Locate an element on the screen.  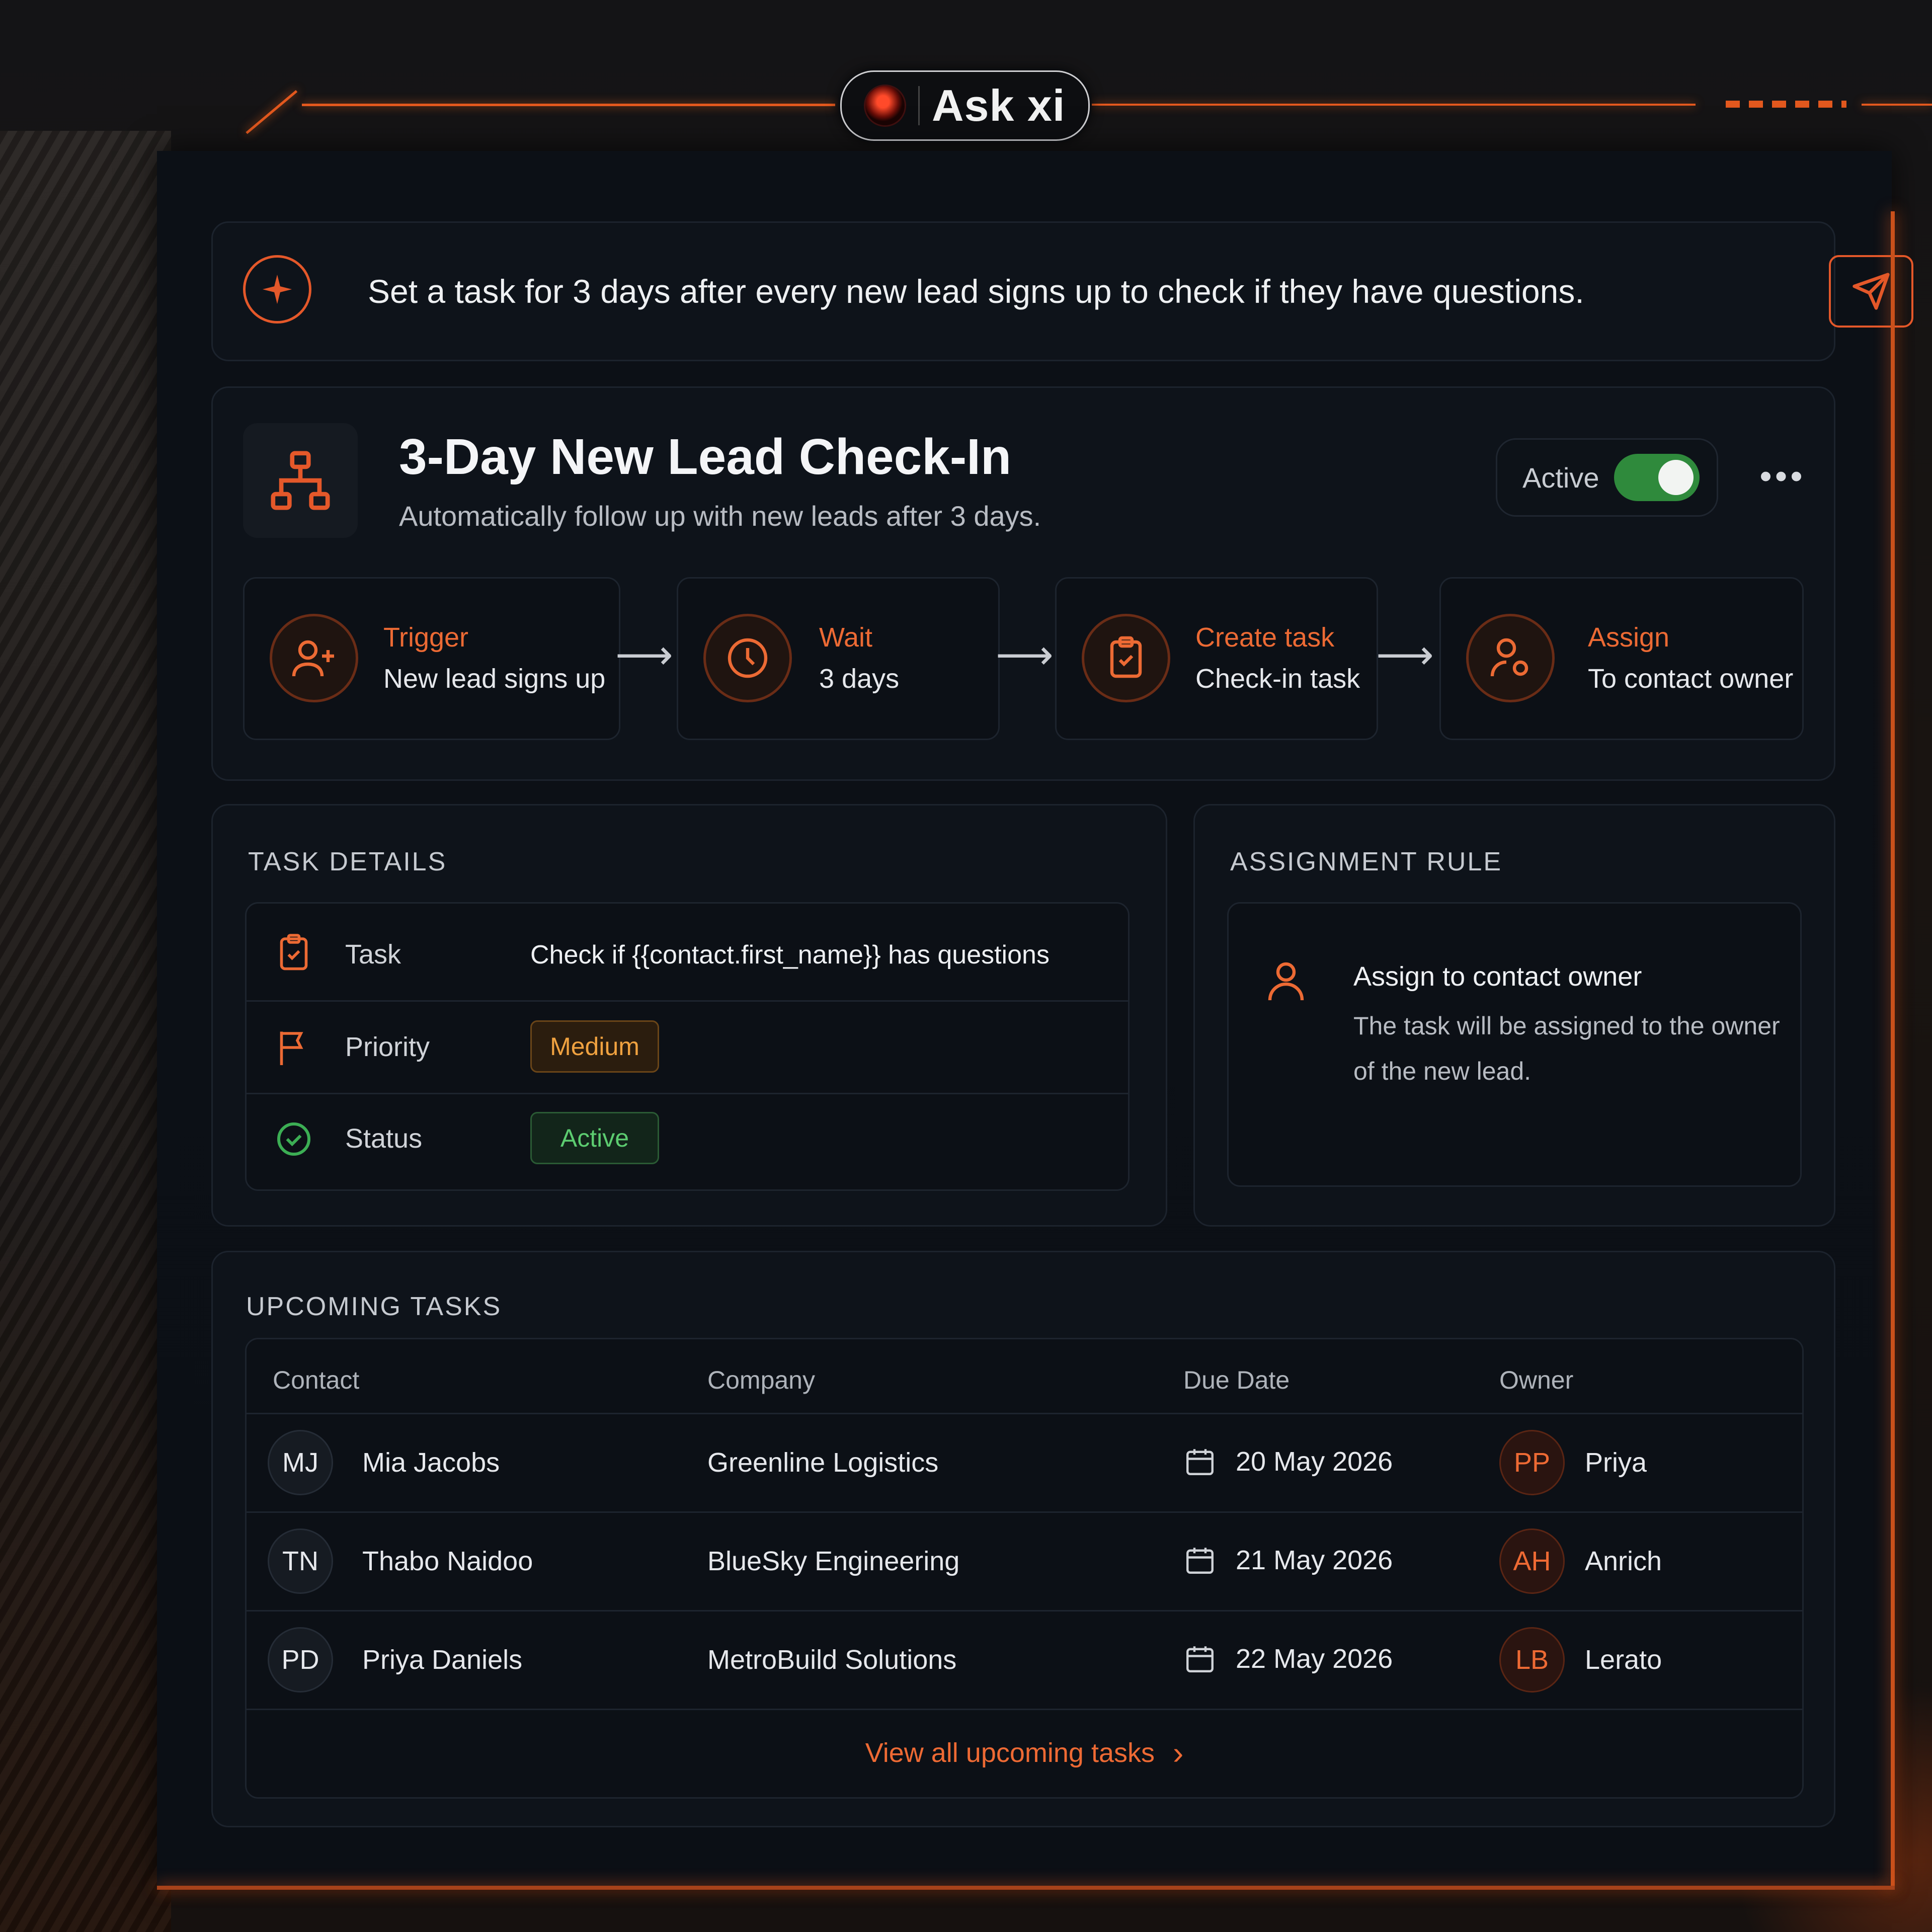
step-title: Create task is located at coordinates (1265, 637).